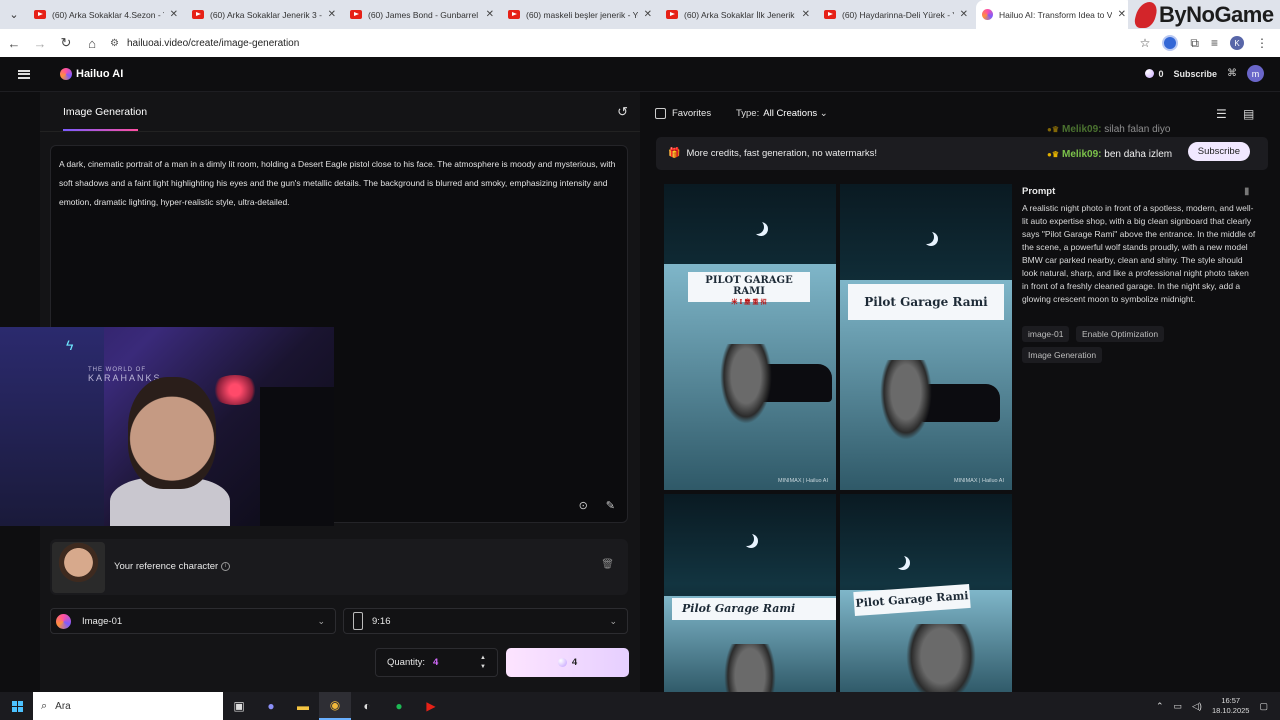 Image resolution: width=1280 pixels, height=720 pixels. What do you see at coordinates (1232, 73) in the screenshot?
I see `gift-icon: ⌘` at bounding box center [1232, 73].